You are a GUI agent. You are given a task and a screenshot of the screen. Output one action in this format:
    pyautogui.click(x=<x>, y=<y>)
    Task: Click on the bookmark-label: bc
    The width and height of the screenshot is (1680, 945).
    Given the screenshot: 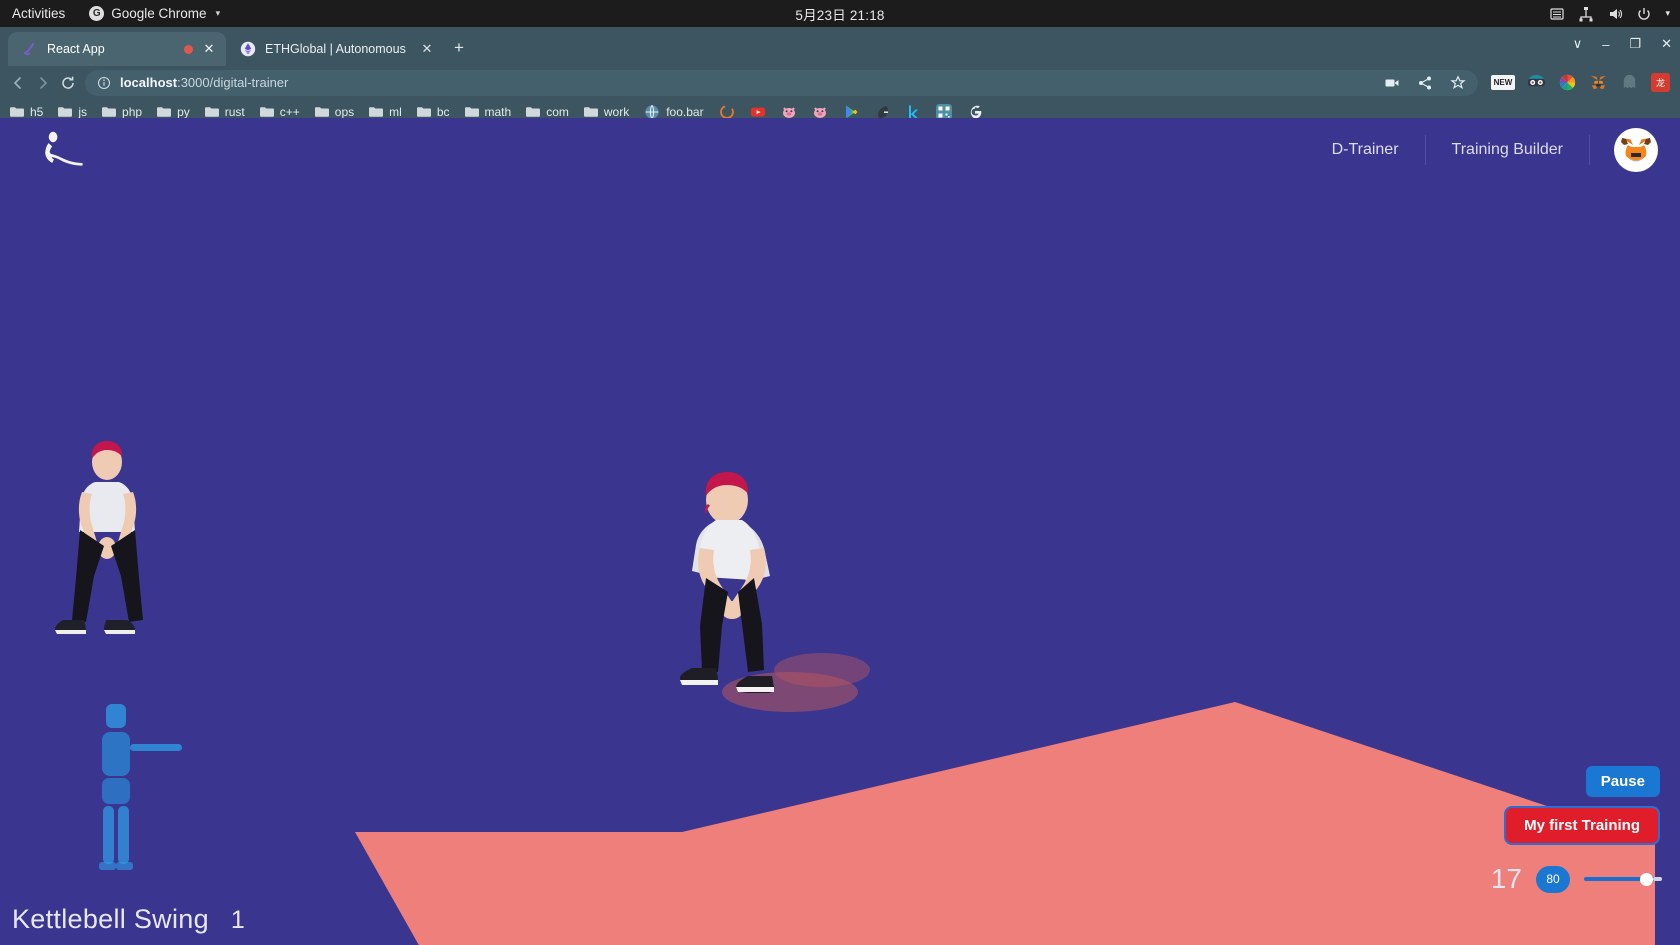 What is the action you would take?
    pyautogui.click(x=443, y=111)
    